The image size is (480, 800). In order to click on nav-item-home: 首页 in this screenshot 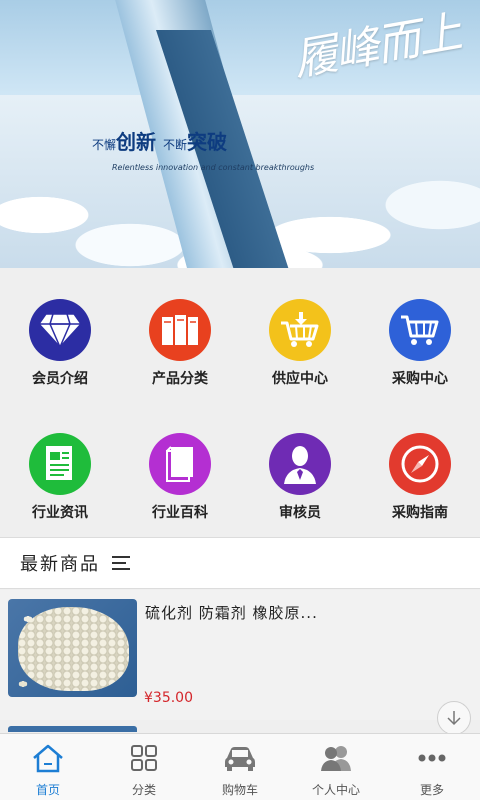, I will do `click(48, 767)`.